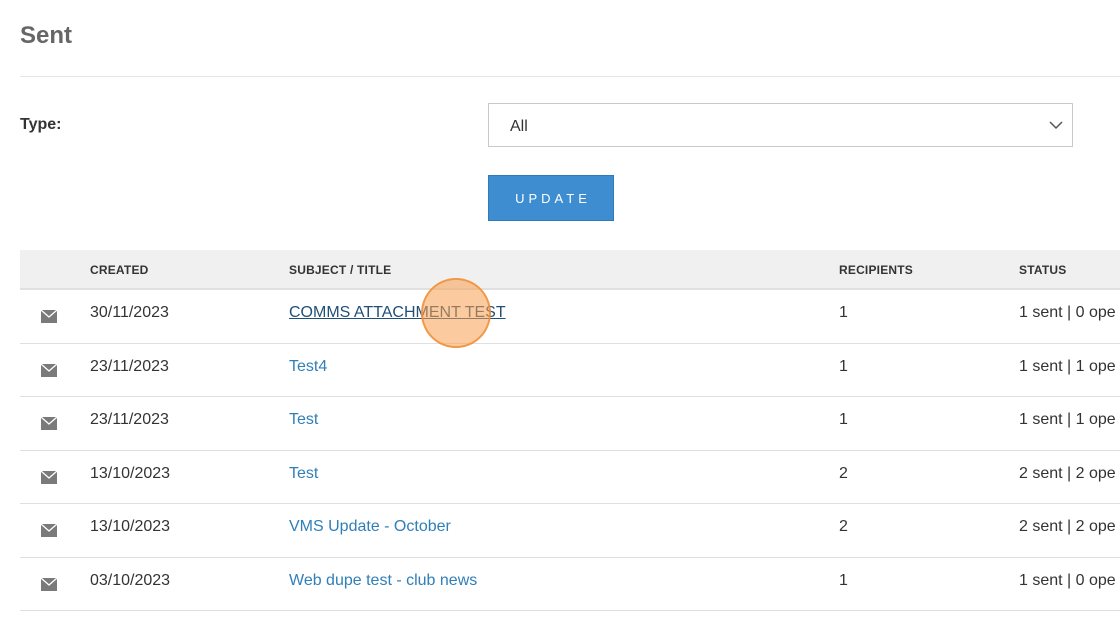 This screenshot has height=626, width=1120. What do you see at coordinates (119, 270) in the screenshot?
I see `column-header-created: CREATED` at bounding box center [119, 270].